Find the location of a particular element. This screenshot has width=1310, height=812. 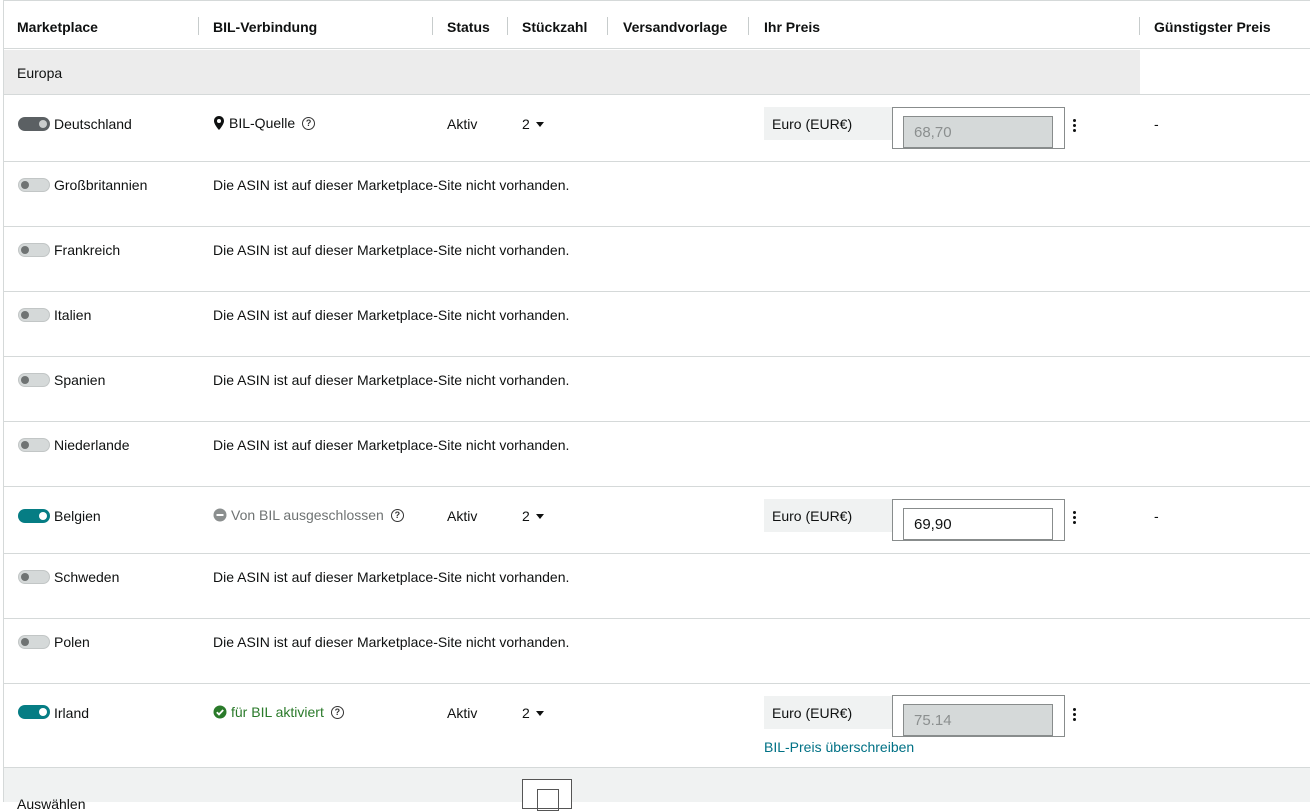

marketplace-name: Spanien is located at coordinates (80, 380).